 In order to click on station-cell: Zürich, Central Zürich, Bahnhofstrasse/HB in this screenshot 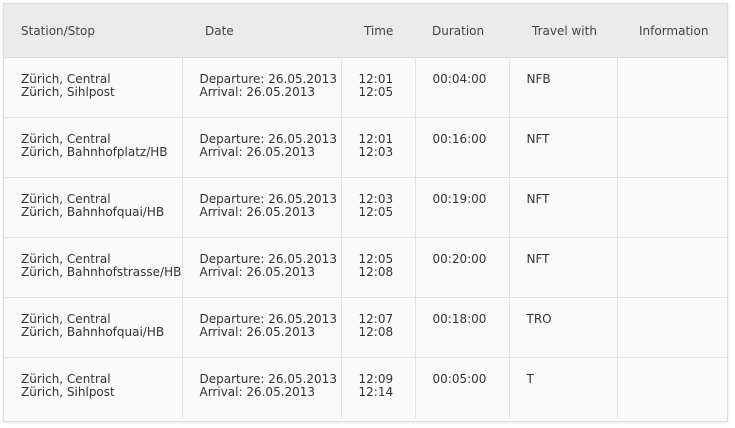, I will do `click(93, 267)`.